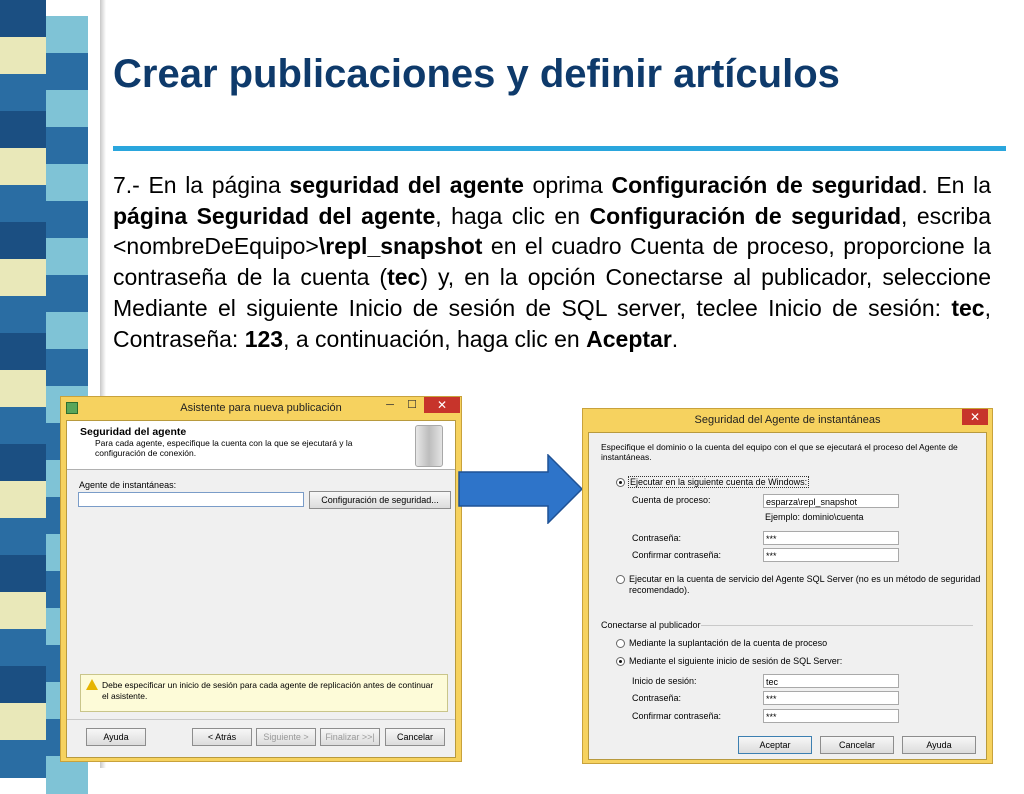  I want to click on service-account-label-2: recomendado)., so click(659, 590).